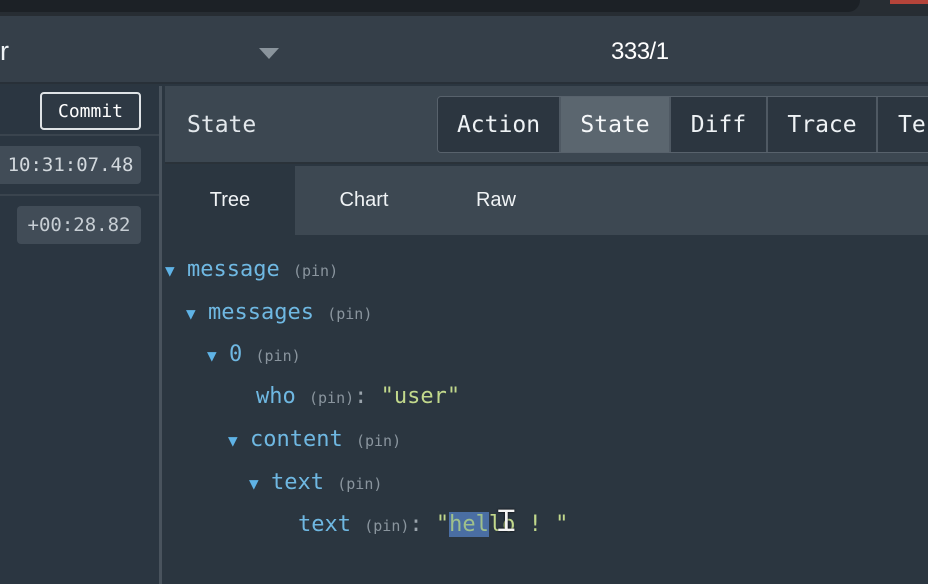 The width and height of the screenshot is (928, 584). Describe the element at coordinates (79, 225) in the screenshot. I see `time-delta-badge: +00:28.82` at that location.